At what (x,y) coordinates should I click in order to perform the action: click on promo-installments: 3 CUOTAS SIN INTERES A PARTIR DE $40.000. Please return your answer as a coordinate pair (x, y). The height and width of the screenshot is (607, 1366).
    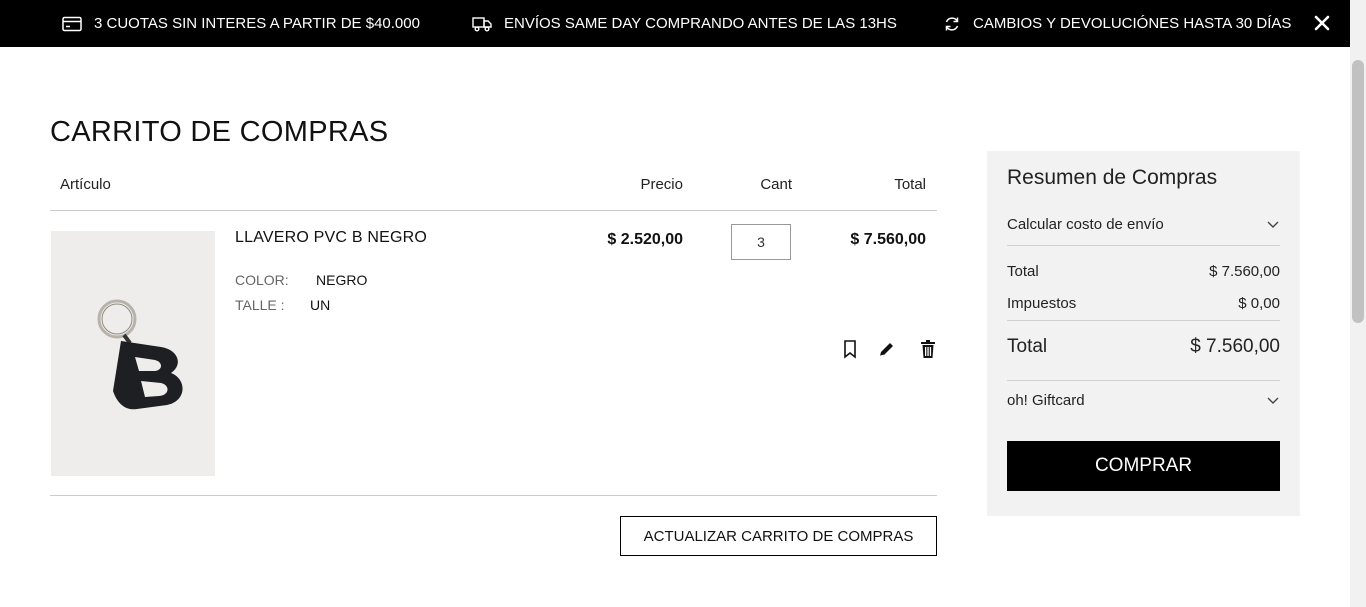
    Looking at the image, I should click on (241, 23).